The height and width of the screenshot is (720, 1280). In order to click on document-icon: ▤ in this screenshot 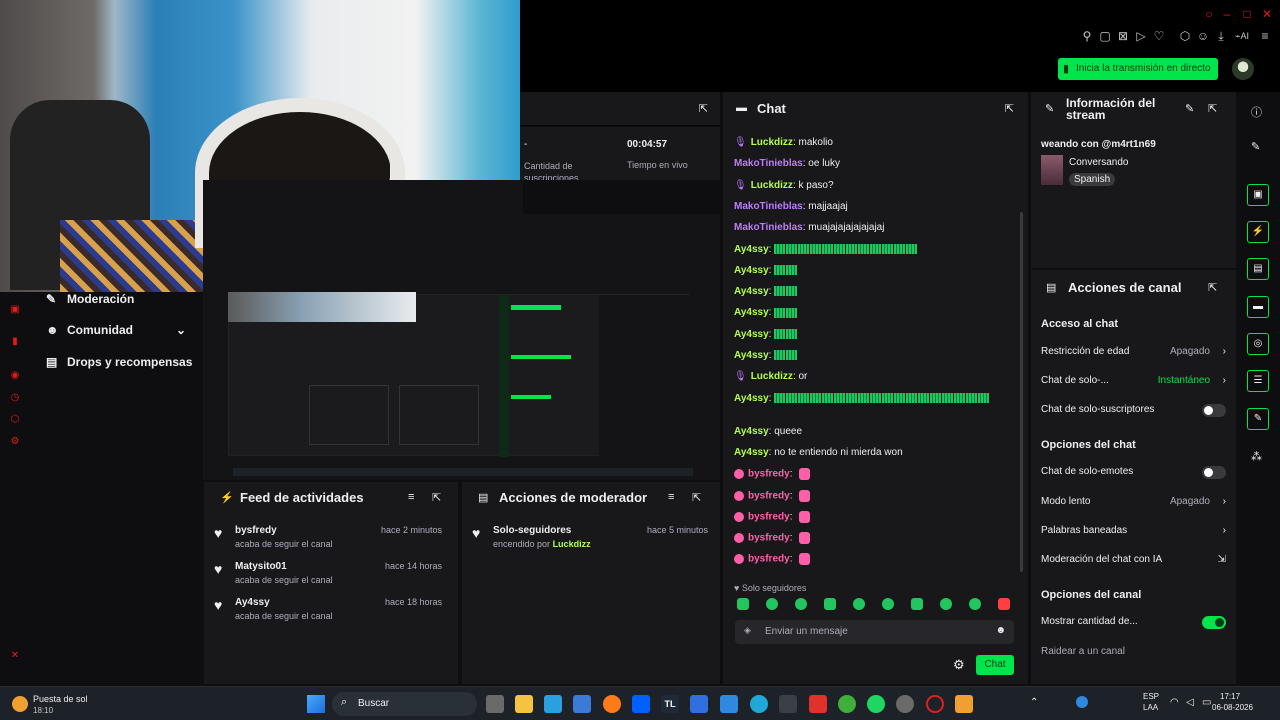, I will do `click(1258, 269)`.